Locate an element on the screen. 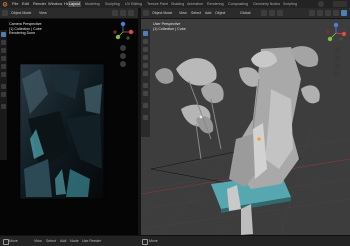 This screenshot has height=246, width=350. menu-object: Object is located at coordinates (220, 13).